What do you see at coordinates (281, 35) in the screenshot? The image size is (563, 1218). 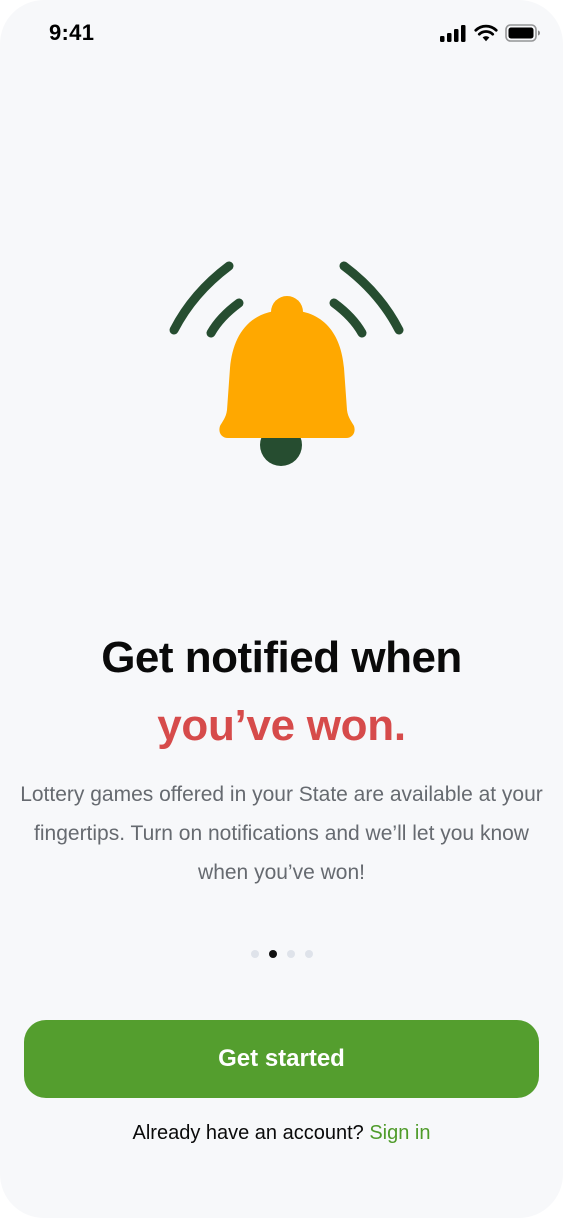 I see `status-bar: 9:41` at bounding box center [281, 35].